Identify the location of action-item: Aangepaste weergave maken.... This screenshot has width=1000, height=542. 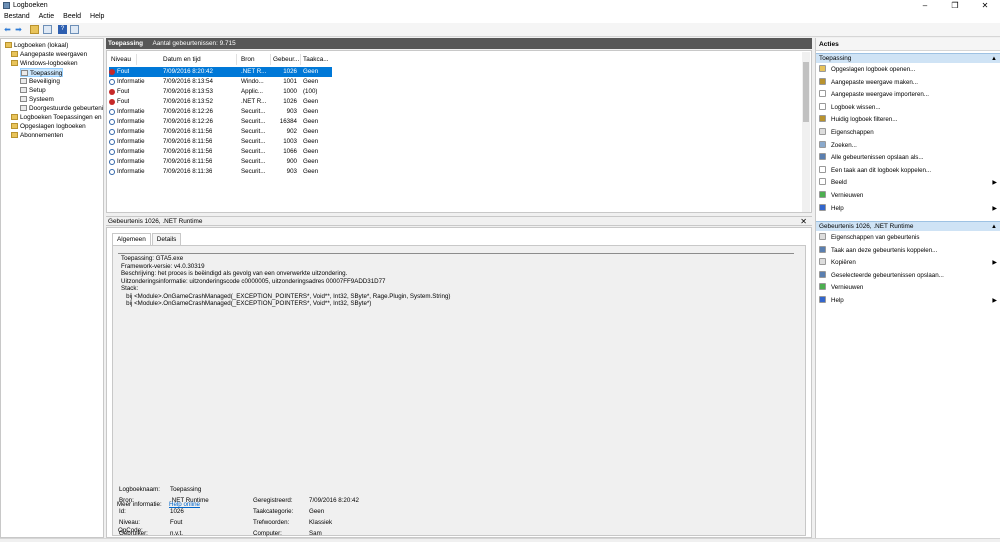
(909, 82).